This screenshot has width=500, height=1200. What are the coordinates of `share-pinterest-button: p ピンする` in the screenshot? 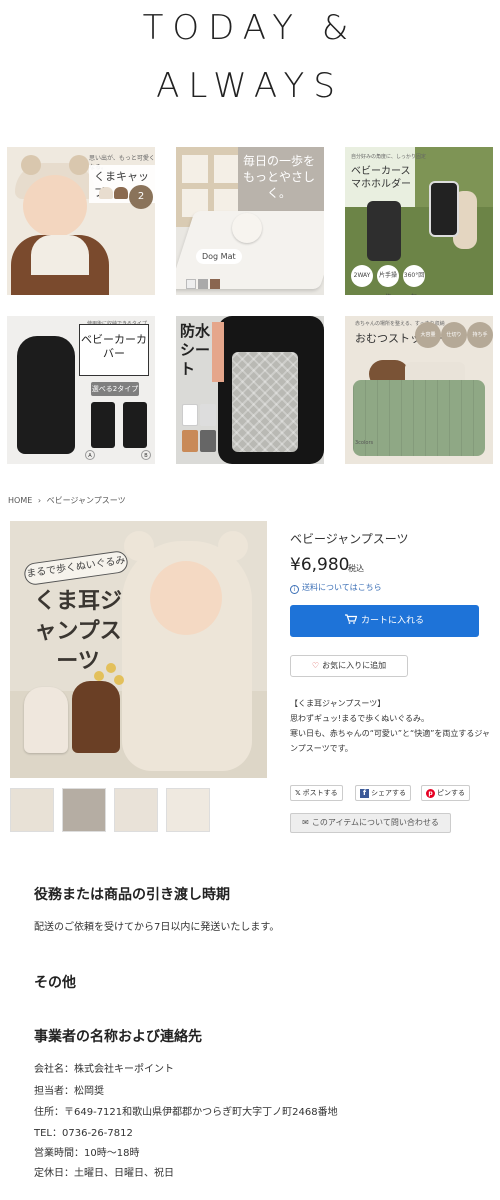 It's located at (445, 793).